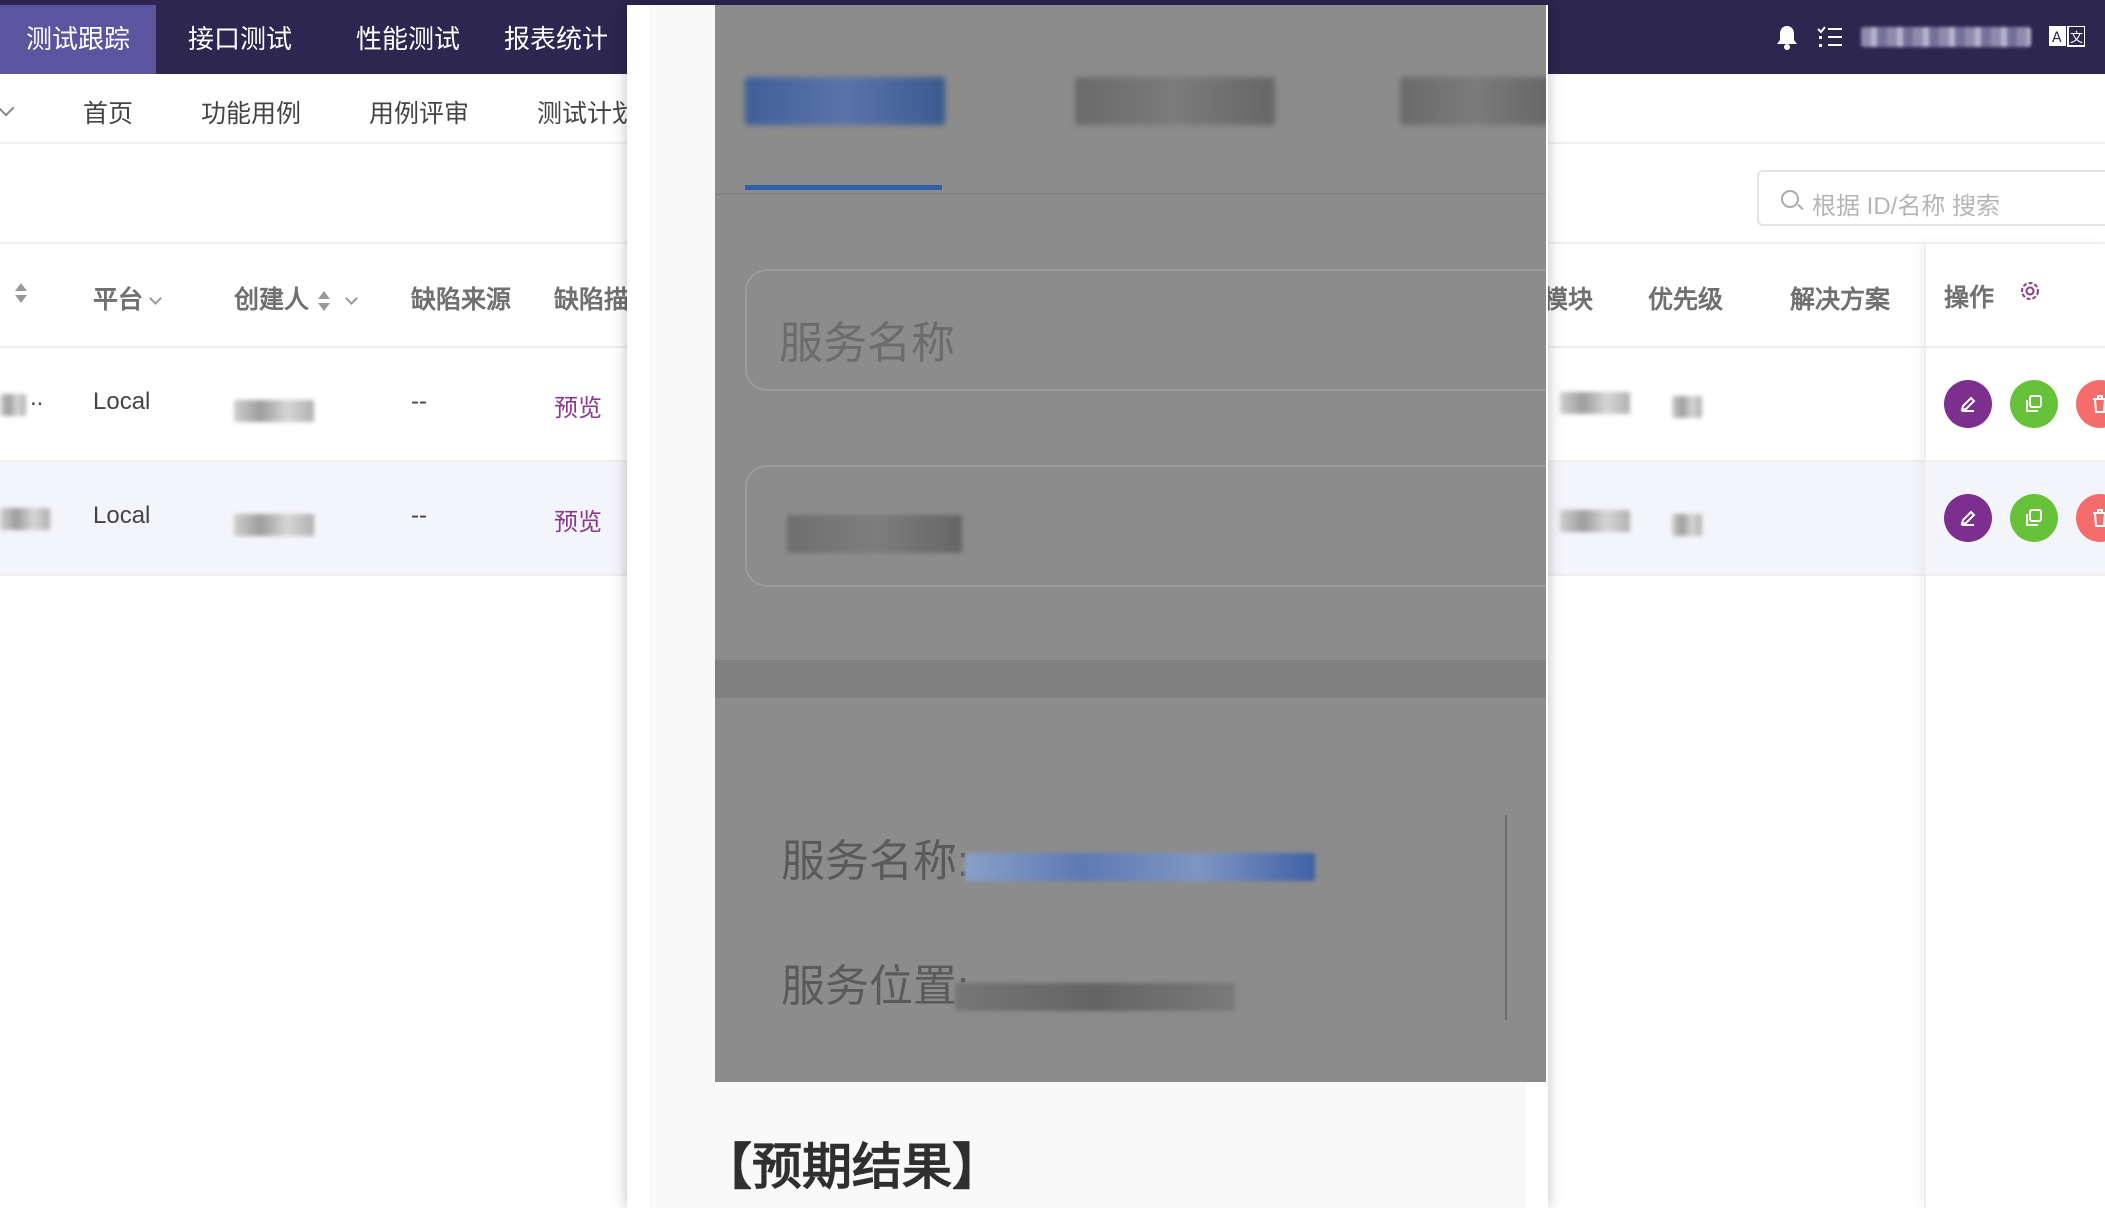  I want to click on bell-icon, so click(1787, 37).